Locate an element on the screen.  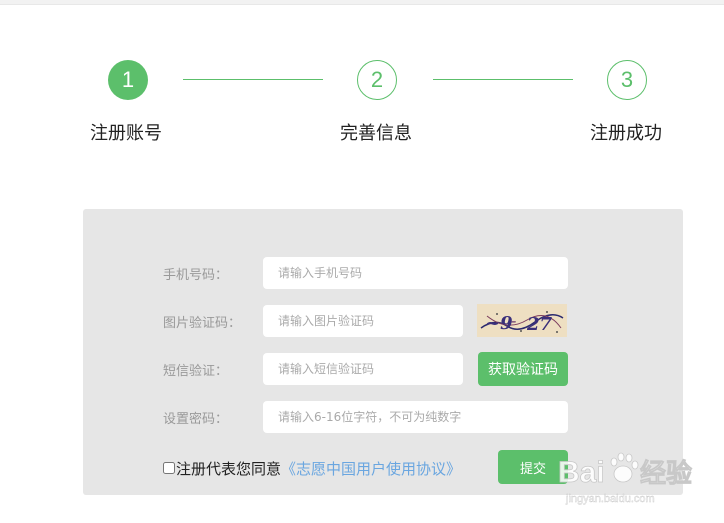
phone-label: 手机号码： is located at coordinates (196, 275).